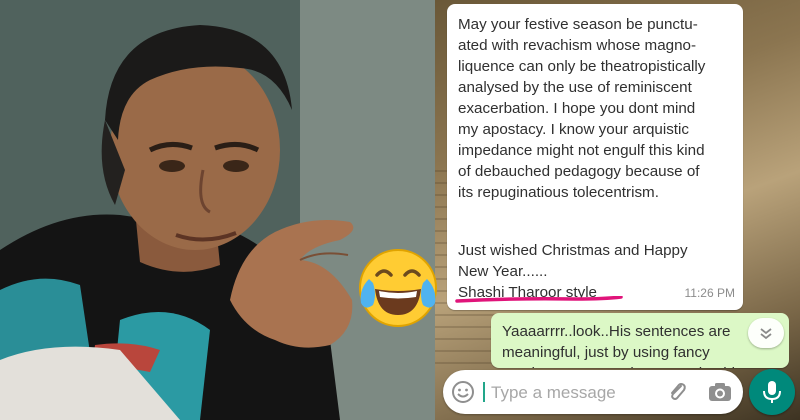 The height and width of the screenshot is (420, 800). Describe the element at coordinates (709, 293) in the screenshot. I see `message-timestamp: 11:26 PM` at that location.